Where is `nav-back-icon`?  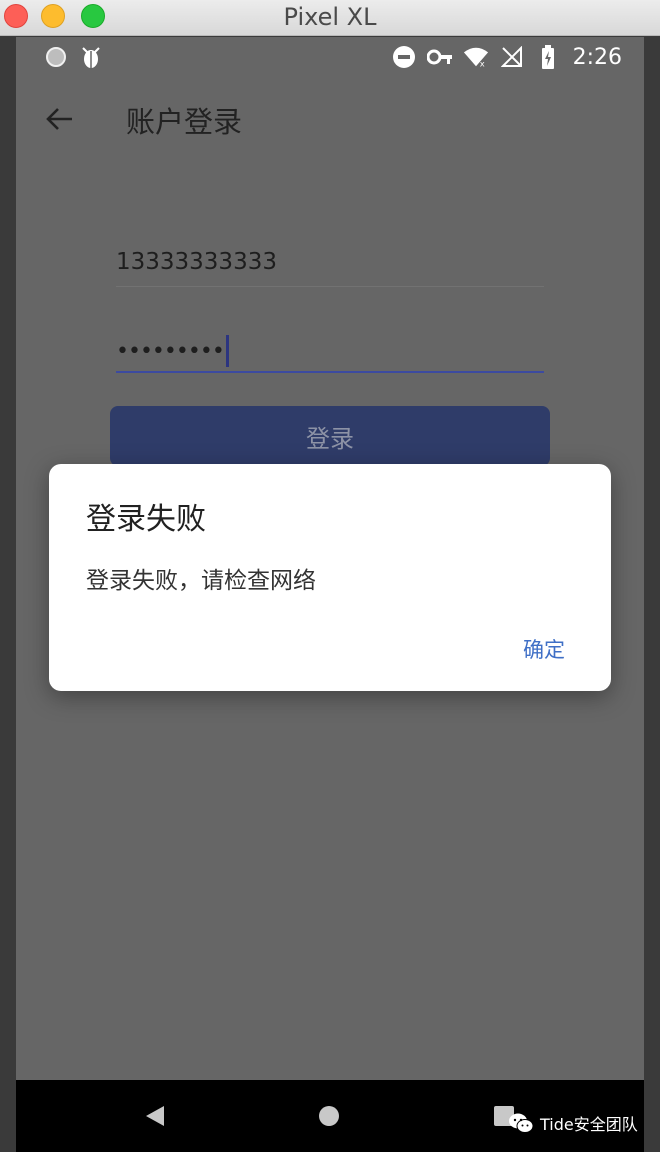 nav-back-icon is located at coordinates (155, 1116).